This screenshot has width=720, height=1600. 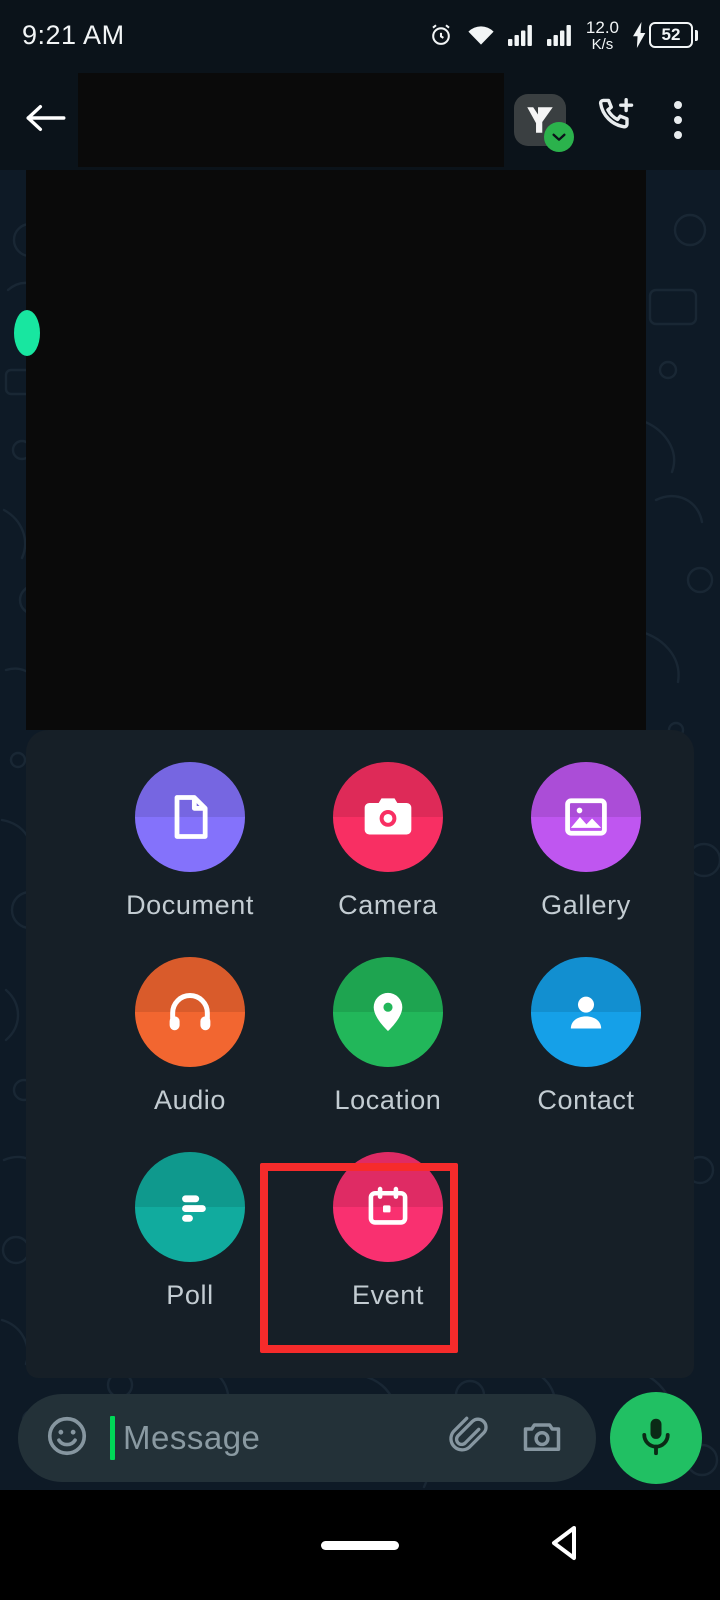 What do you see at coordinates (360, 35) in the screenshot?
I see `status-bar: 9:21 AM 12.0 K/s 52` at bounding box center [360, 35].